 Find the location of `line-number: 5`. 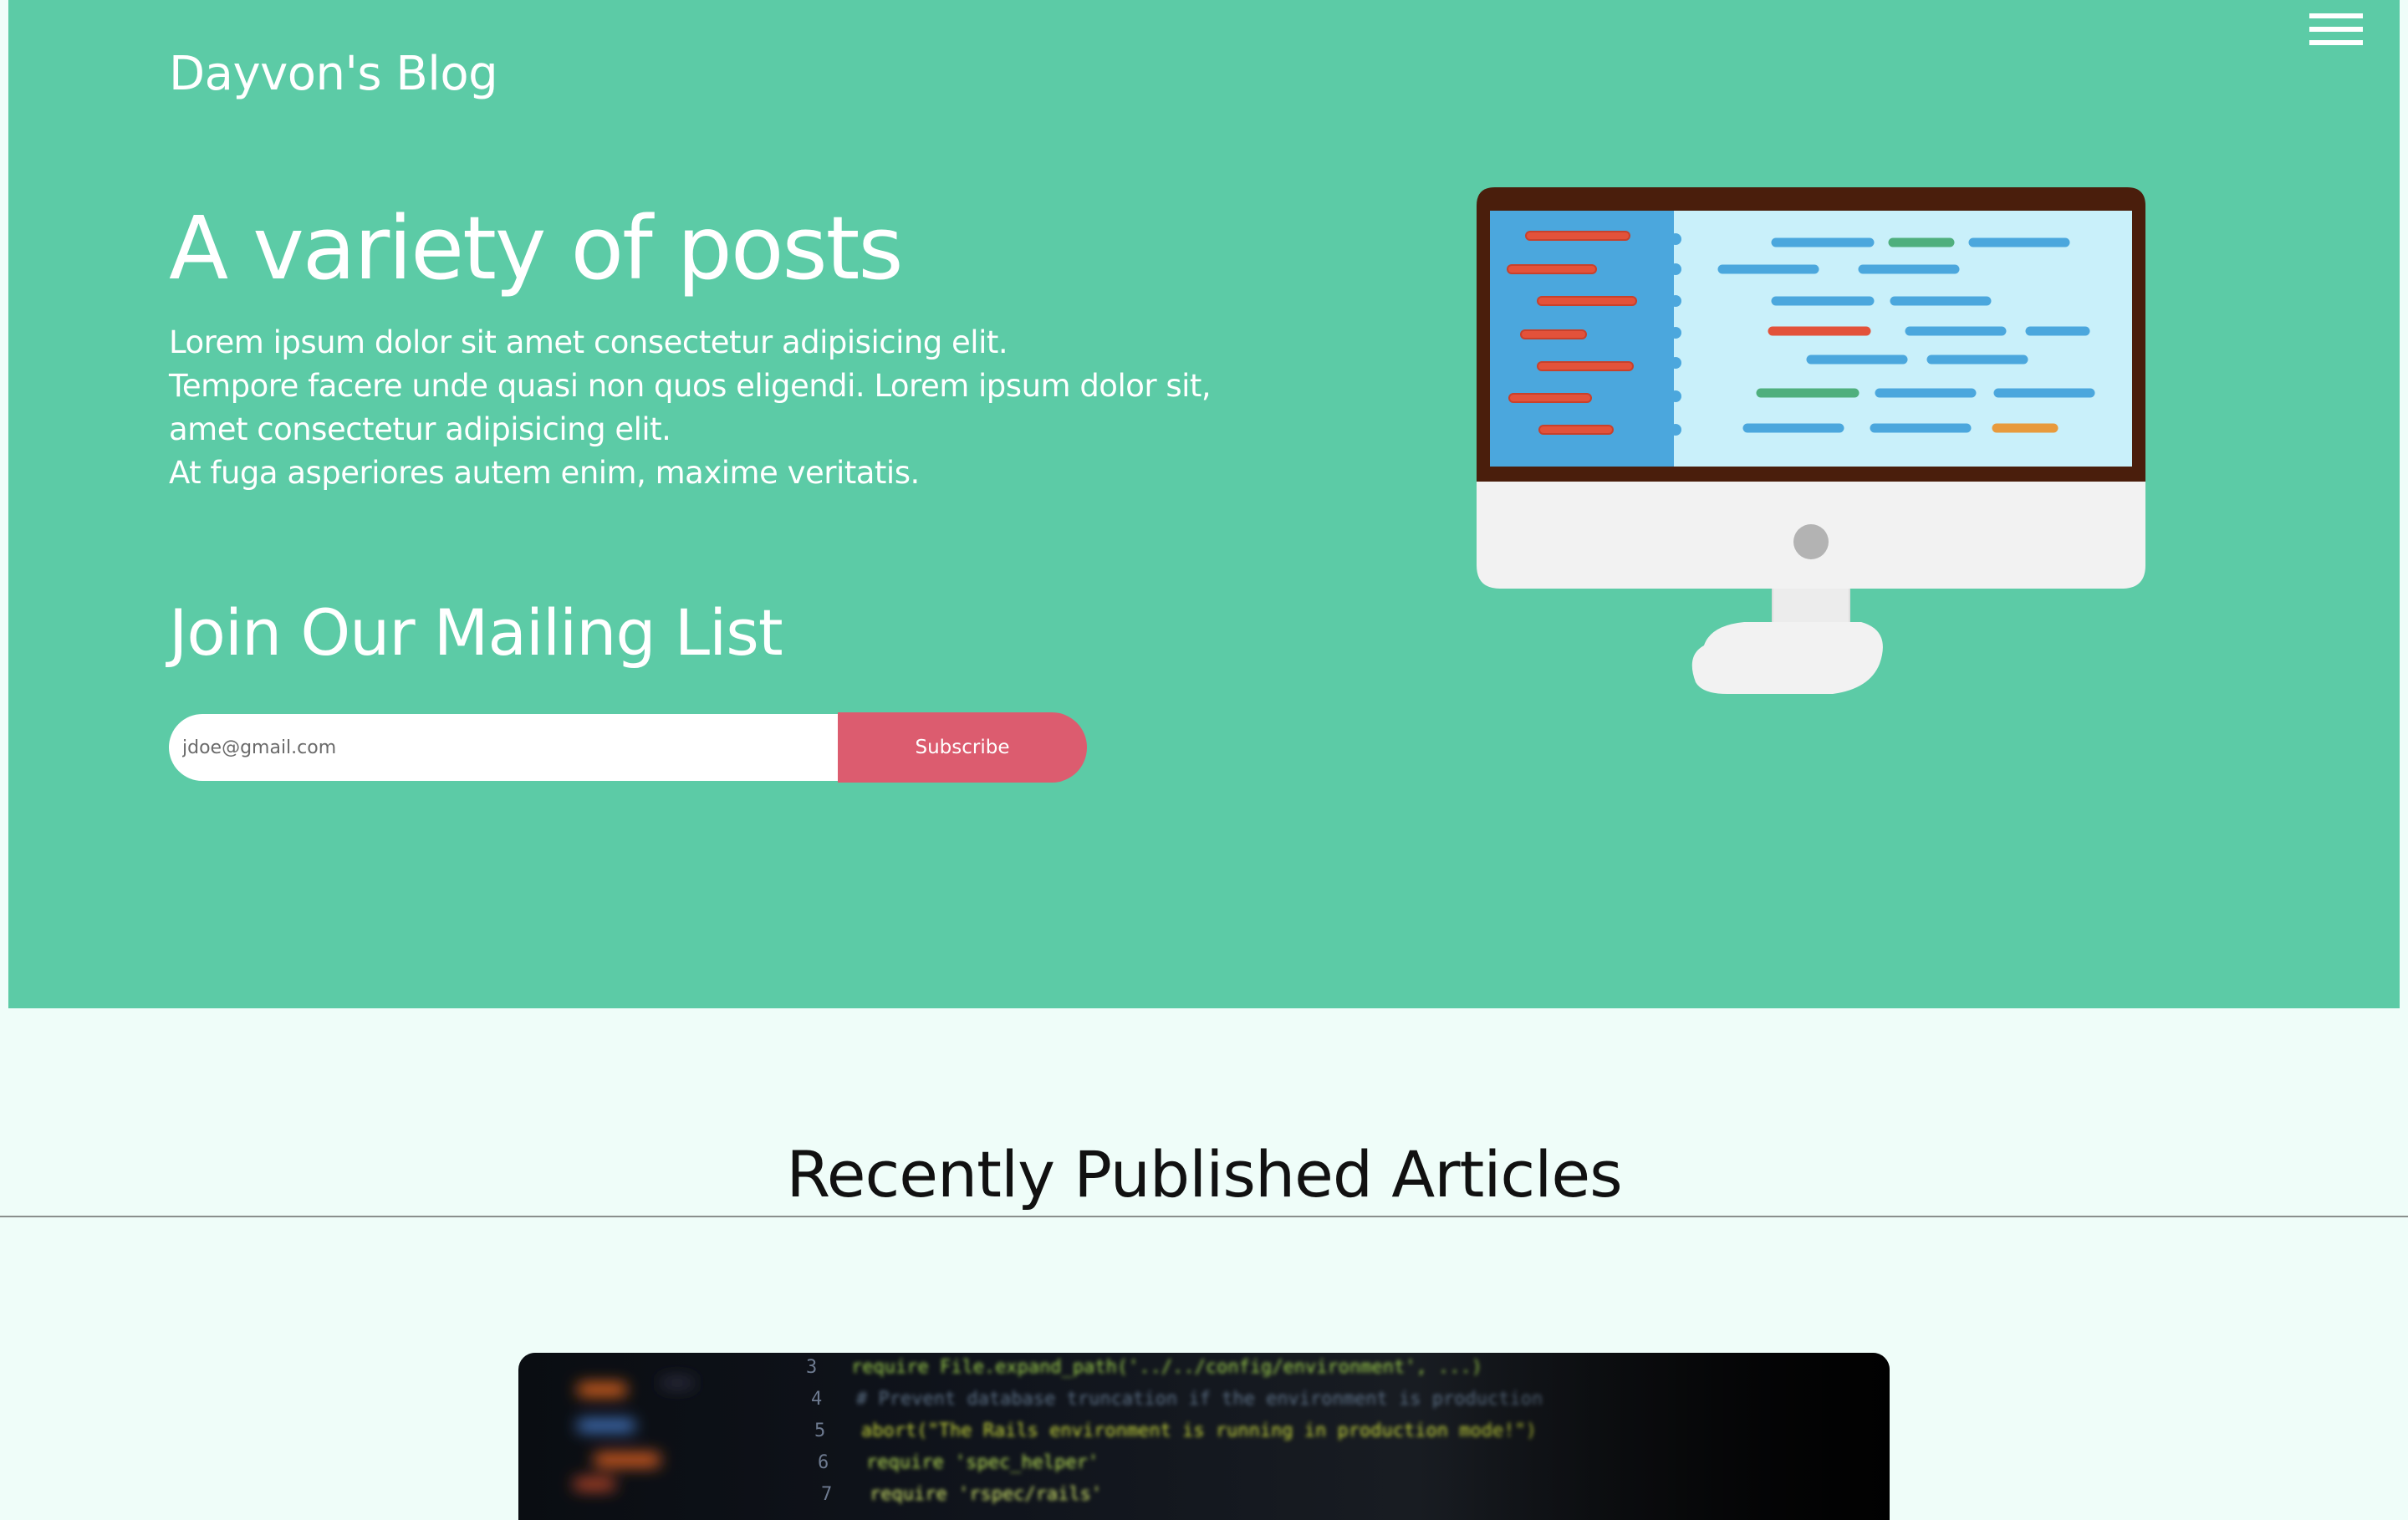

line-number: 5 is located at coordinates (820, 1431).